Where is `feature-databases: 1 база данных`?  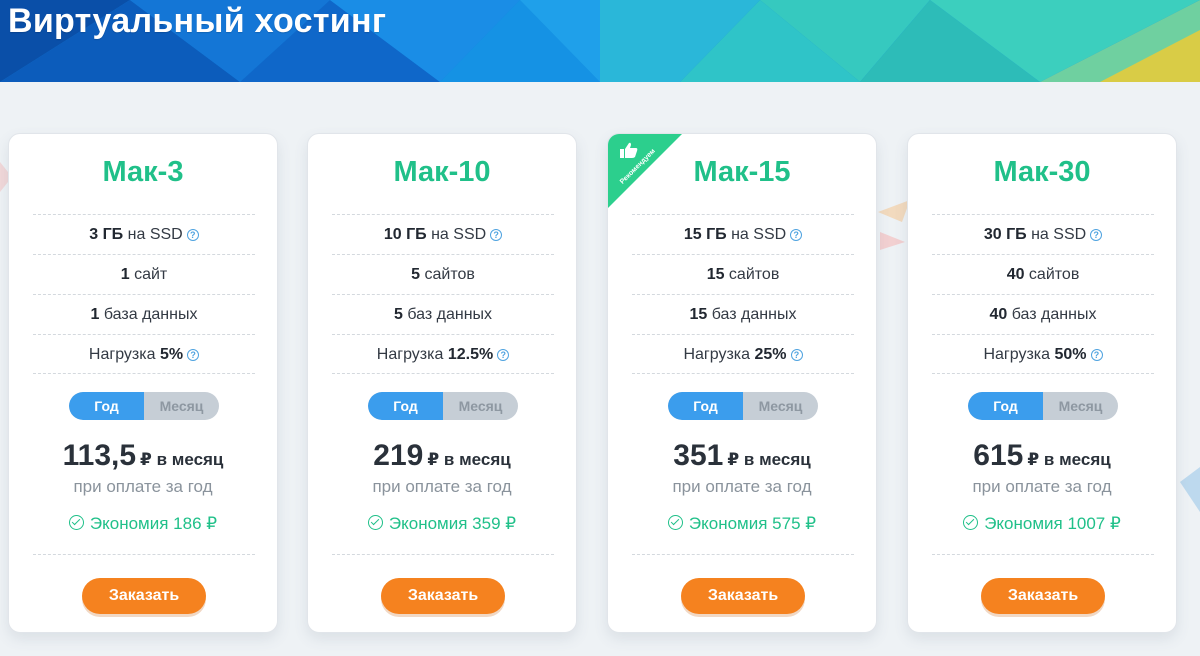 feature-databases: 1 база данных is located at coordinates (144, 314).